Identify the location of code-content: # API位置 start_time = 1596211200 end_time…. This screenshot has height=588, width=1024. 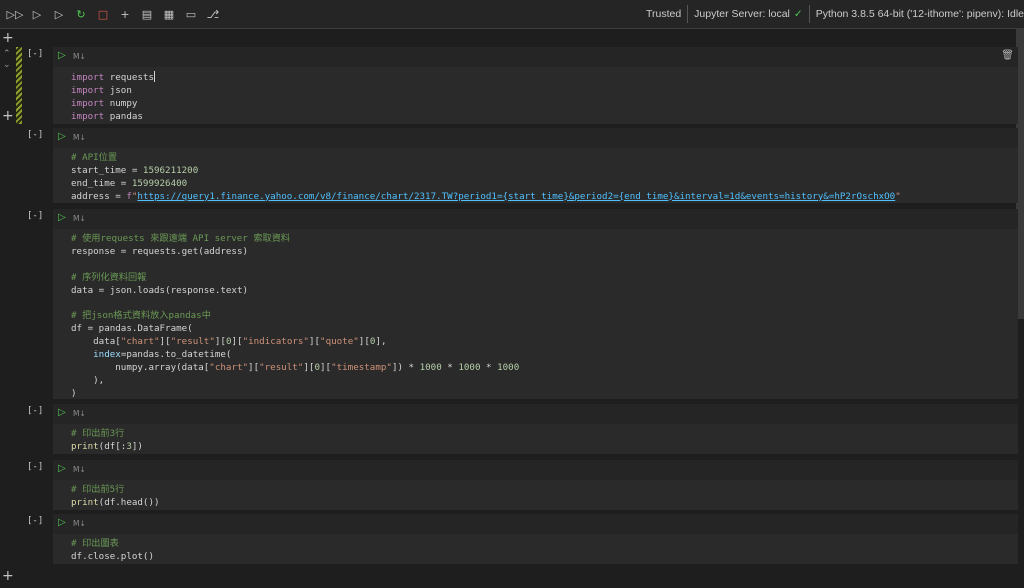
(486, 178).